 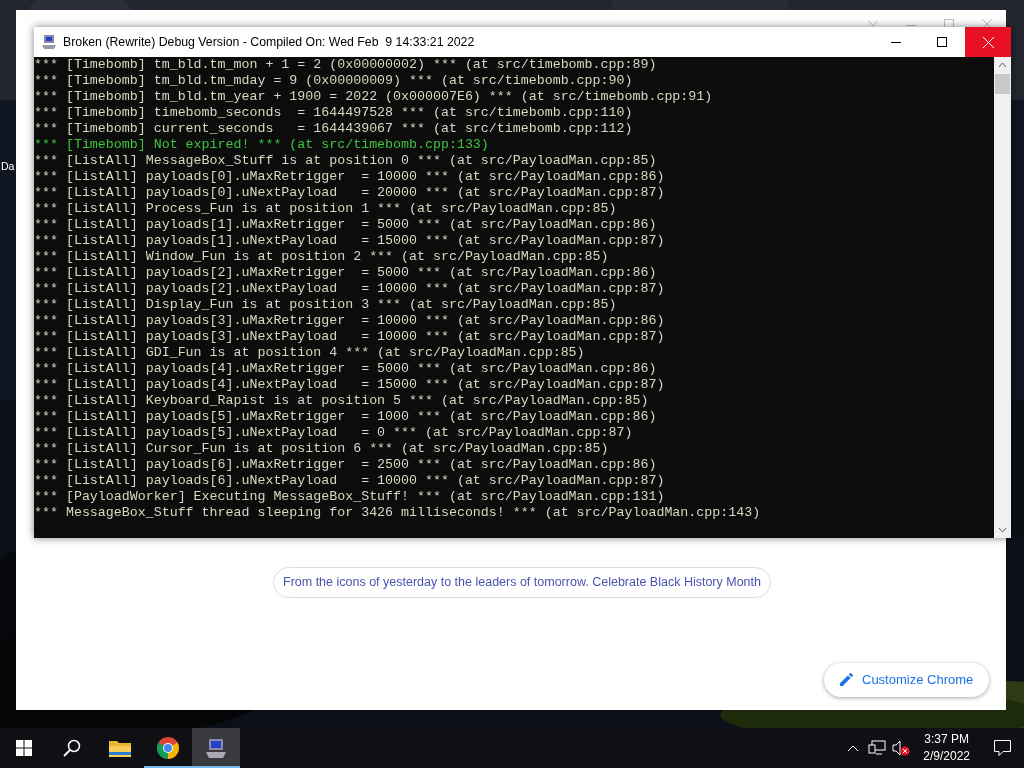 I want to click on volume-muted-icon, so click(x=901, y=748).